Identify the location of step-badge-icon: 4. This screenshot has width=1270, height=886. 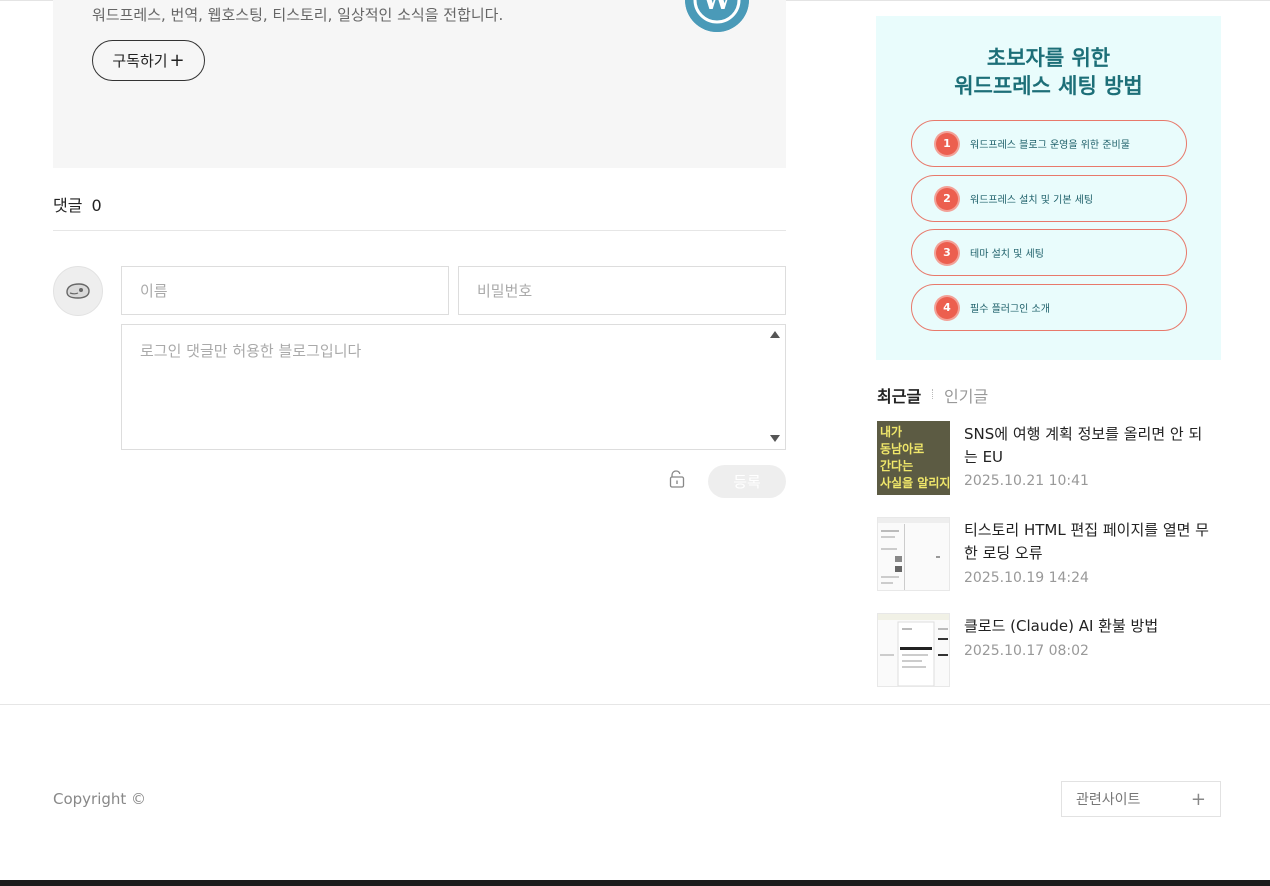
(947, 307).